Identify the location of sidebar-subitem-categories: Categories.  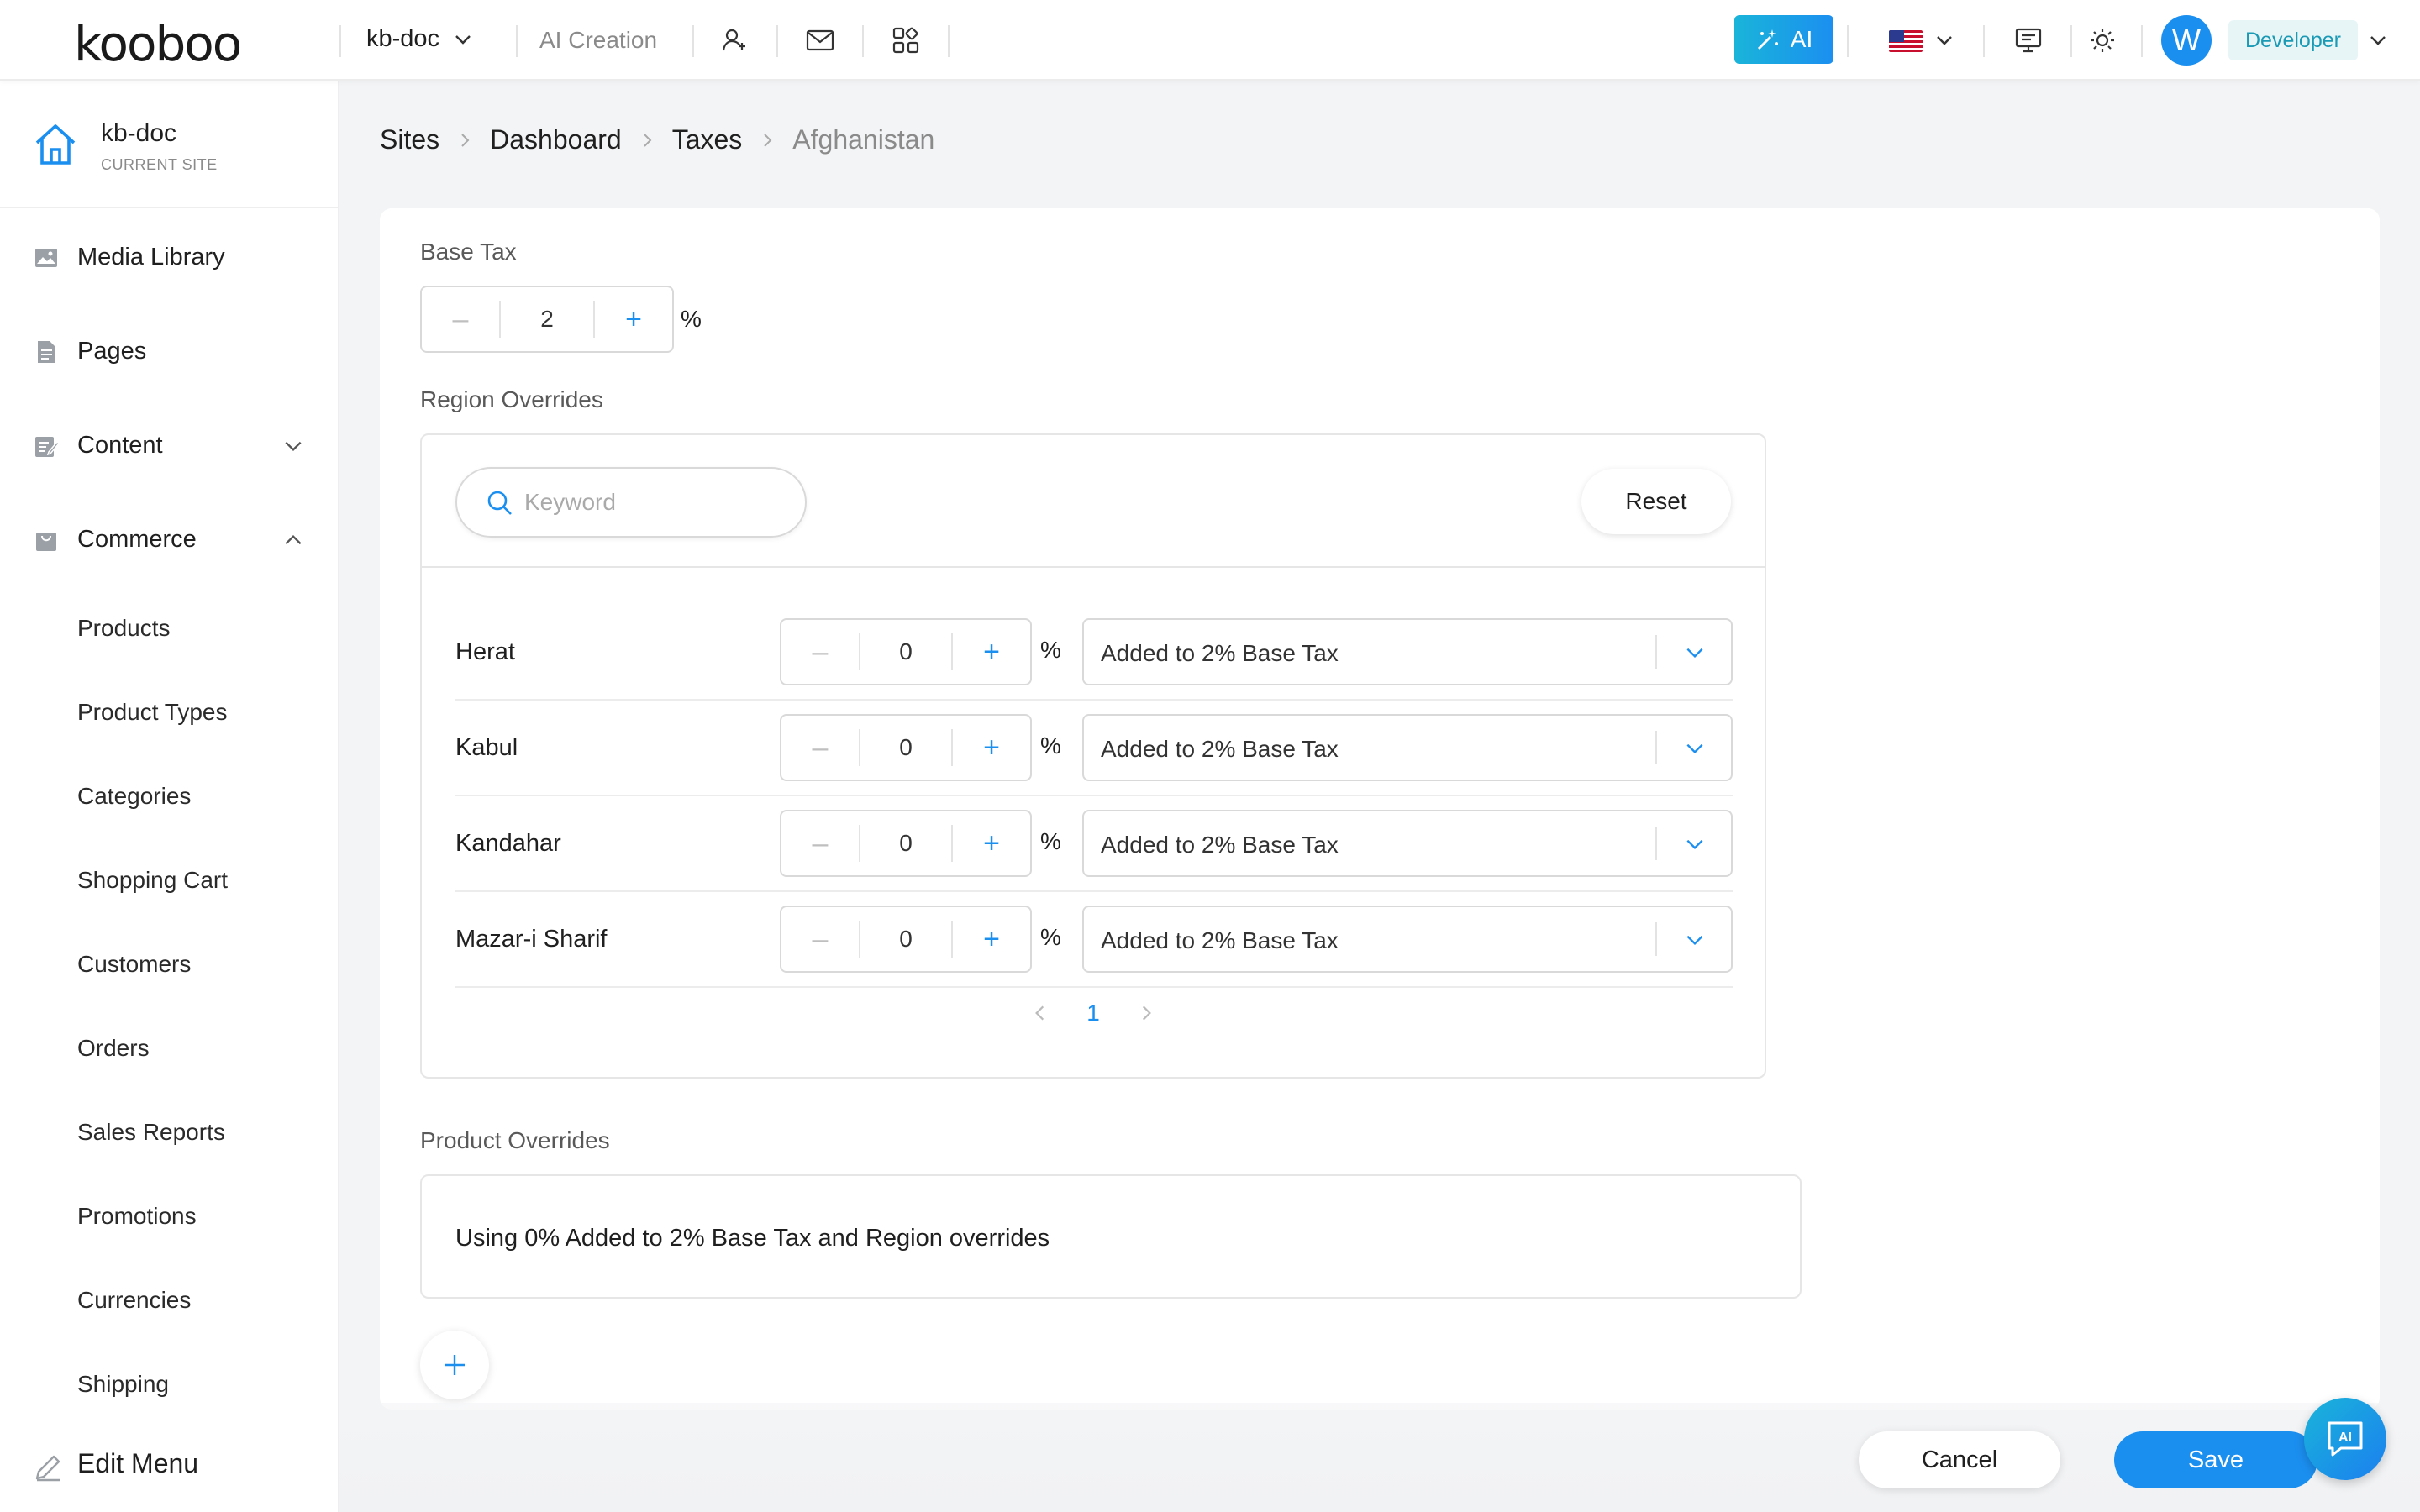
(134, 796).